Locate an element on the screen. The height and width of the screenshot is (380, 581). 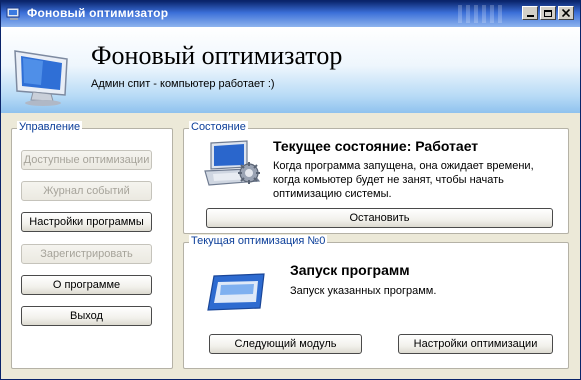
state-title: Текущее состояние: Работает is located at coordinates (376, 146).